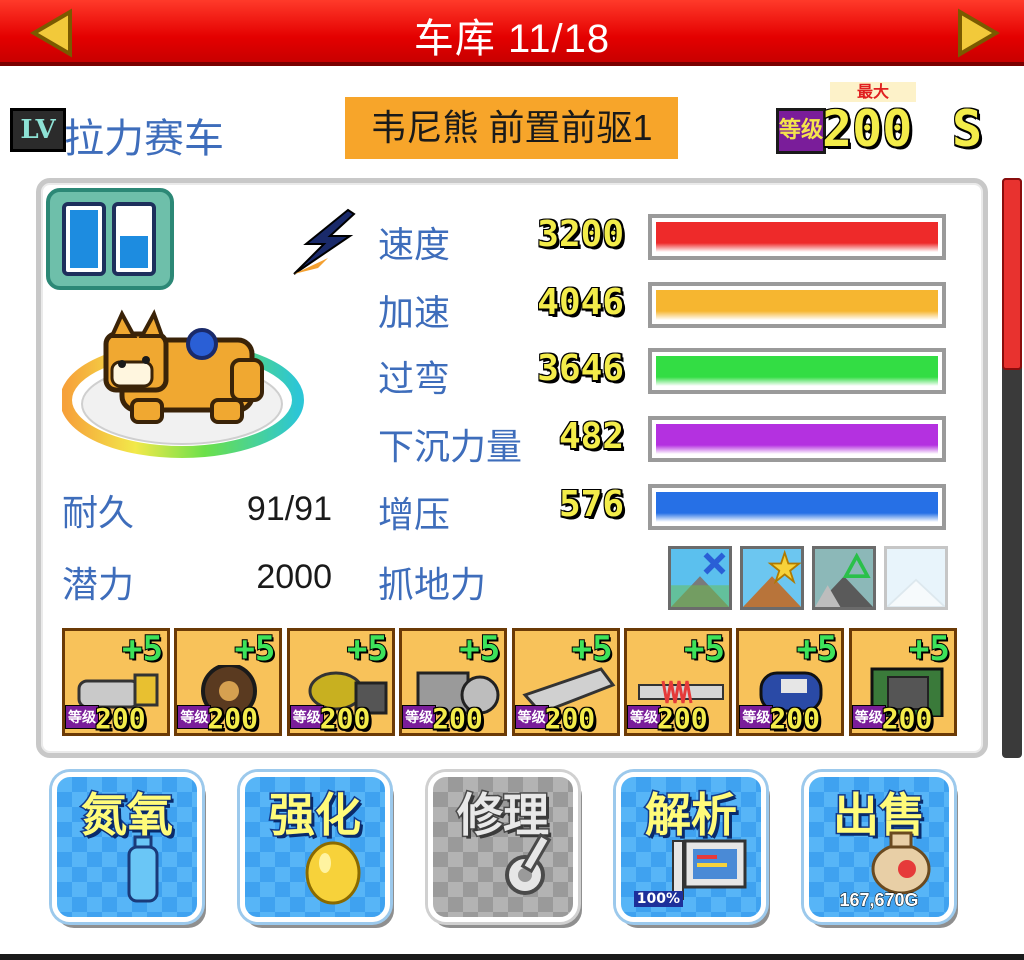 This screenshot has height=960, width=1024. Describe the element at coordinates (700, 578) in the screenshot. I see `road-no-icon` at that location.